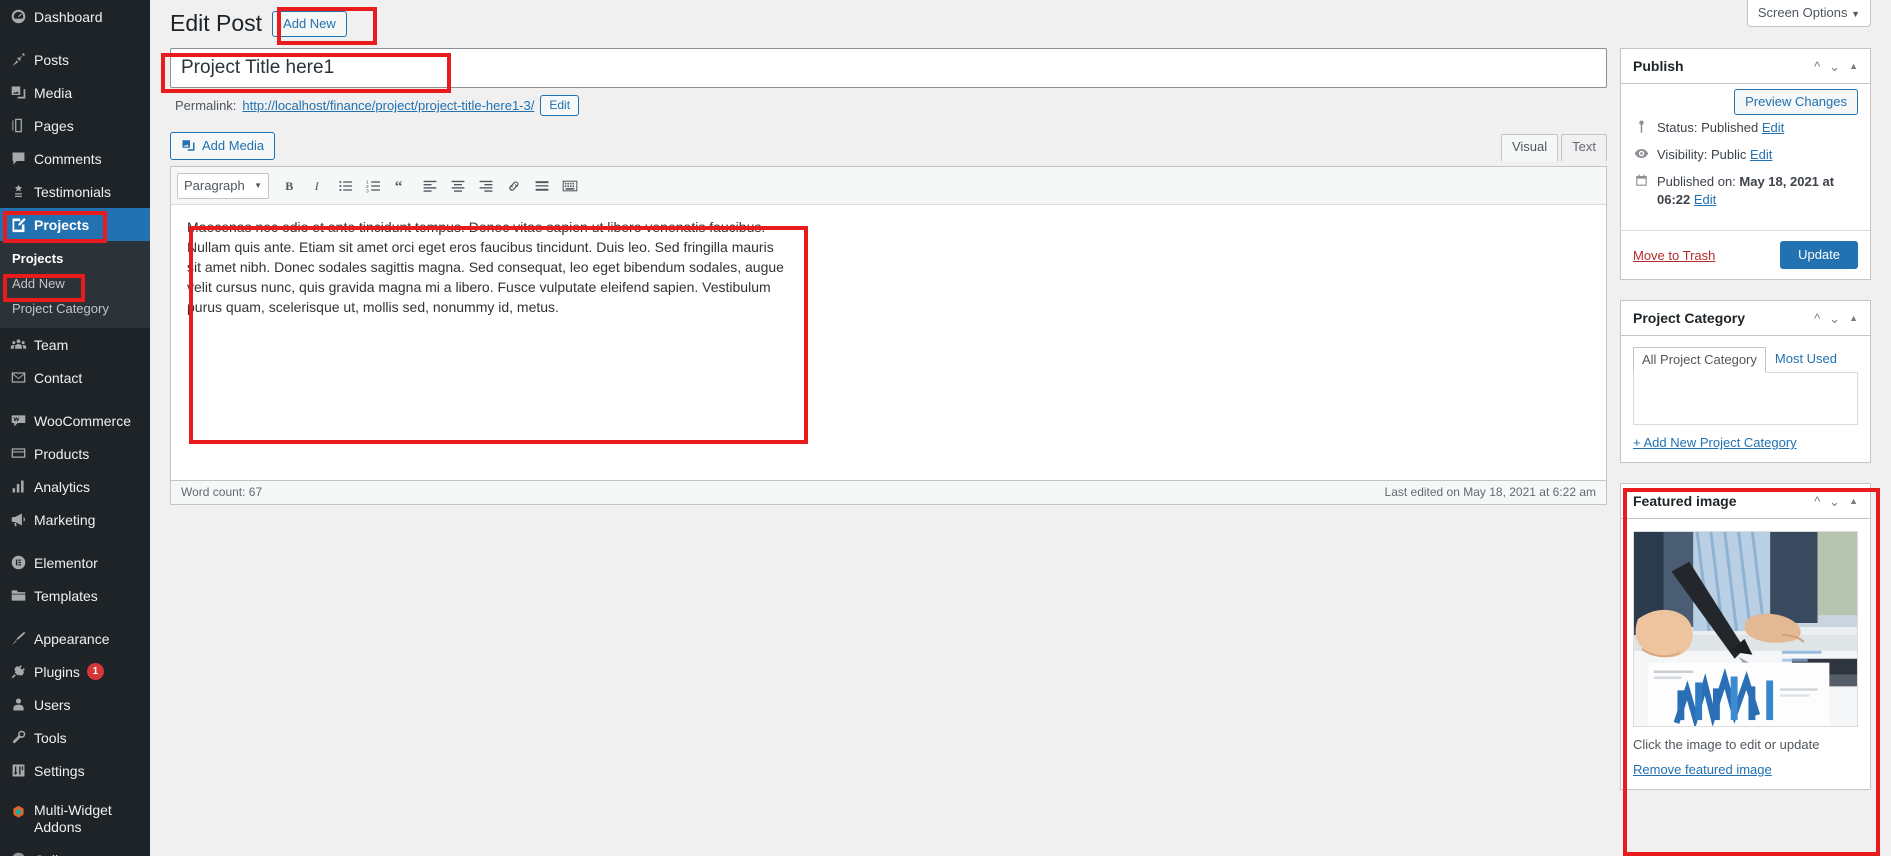 Image resolution: width=1891 pixels, height=856 pixels. What do you see at coordinates (223, 146) in the screenshot?
I see `add-media-button: Add Media` at bounding box center [223, 146].